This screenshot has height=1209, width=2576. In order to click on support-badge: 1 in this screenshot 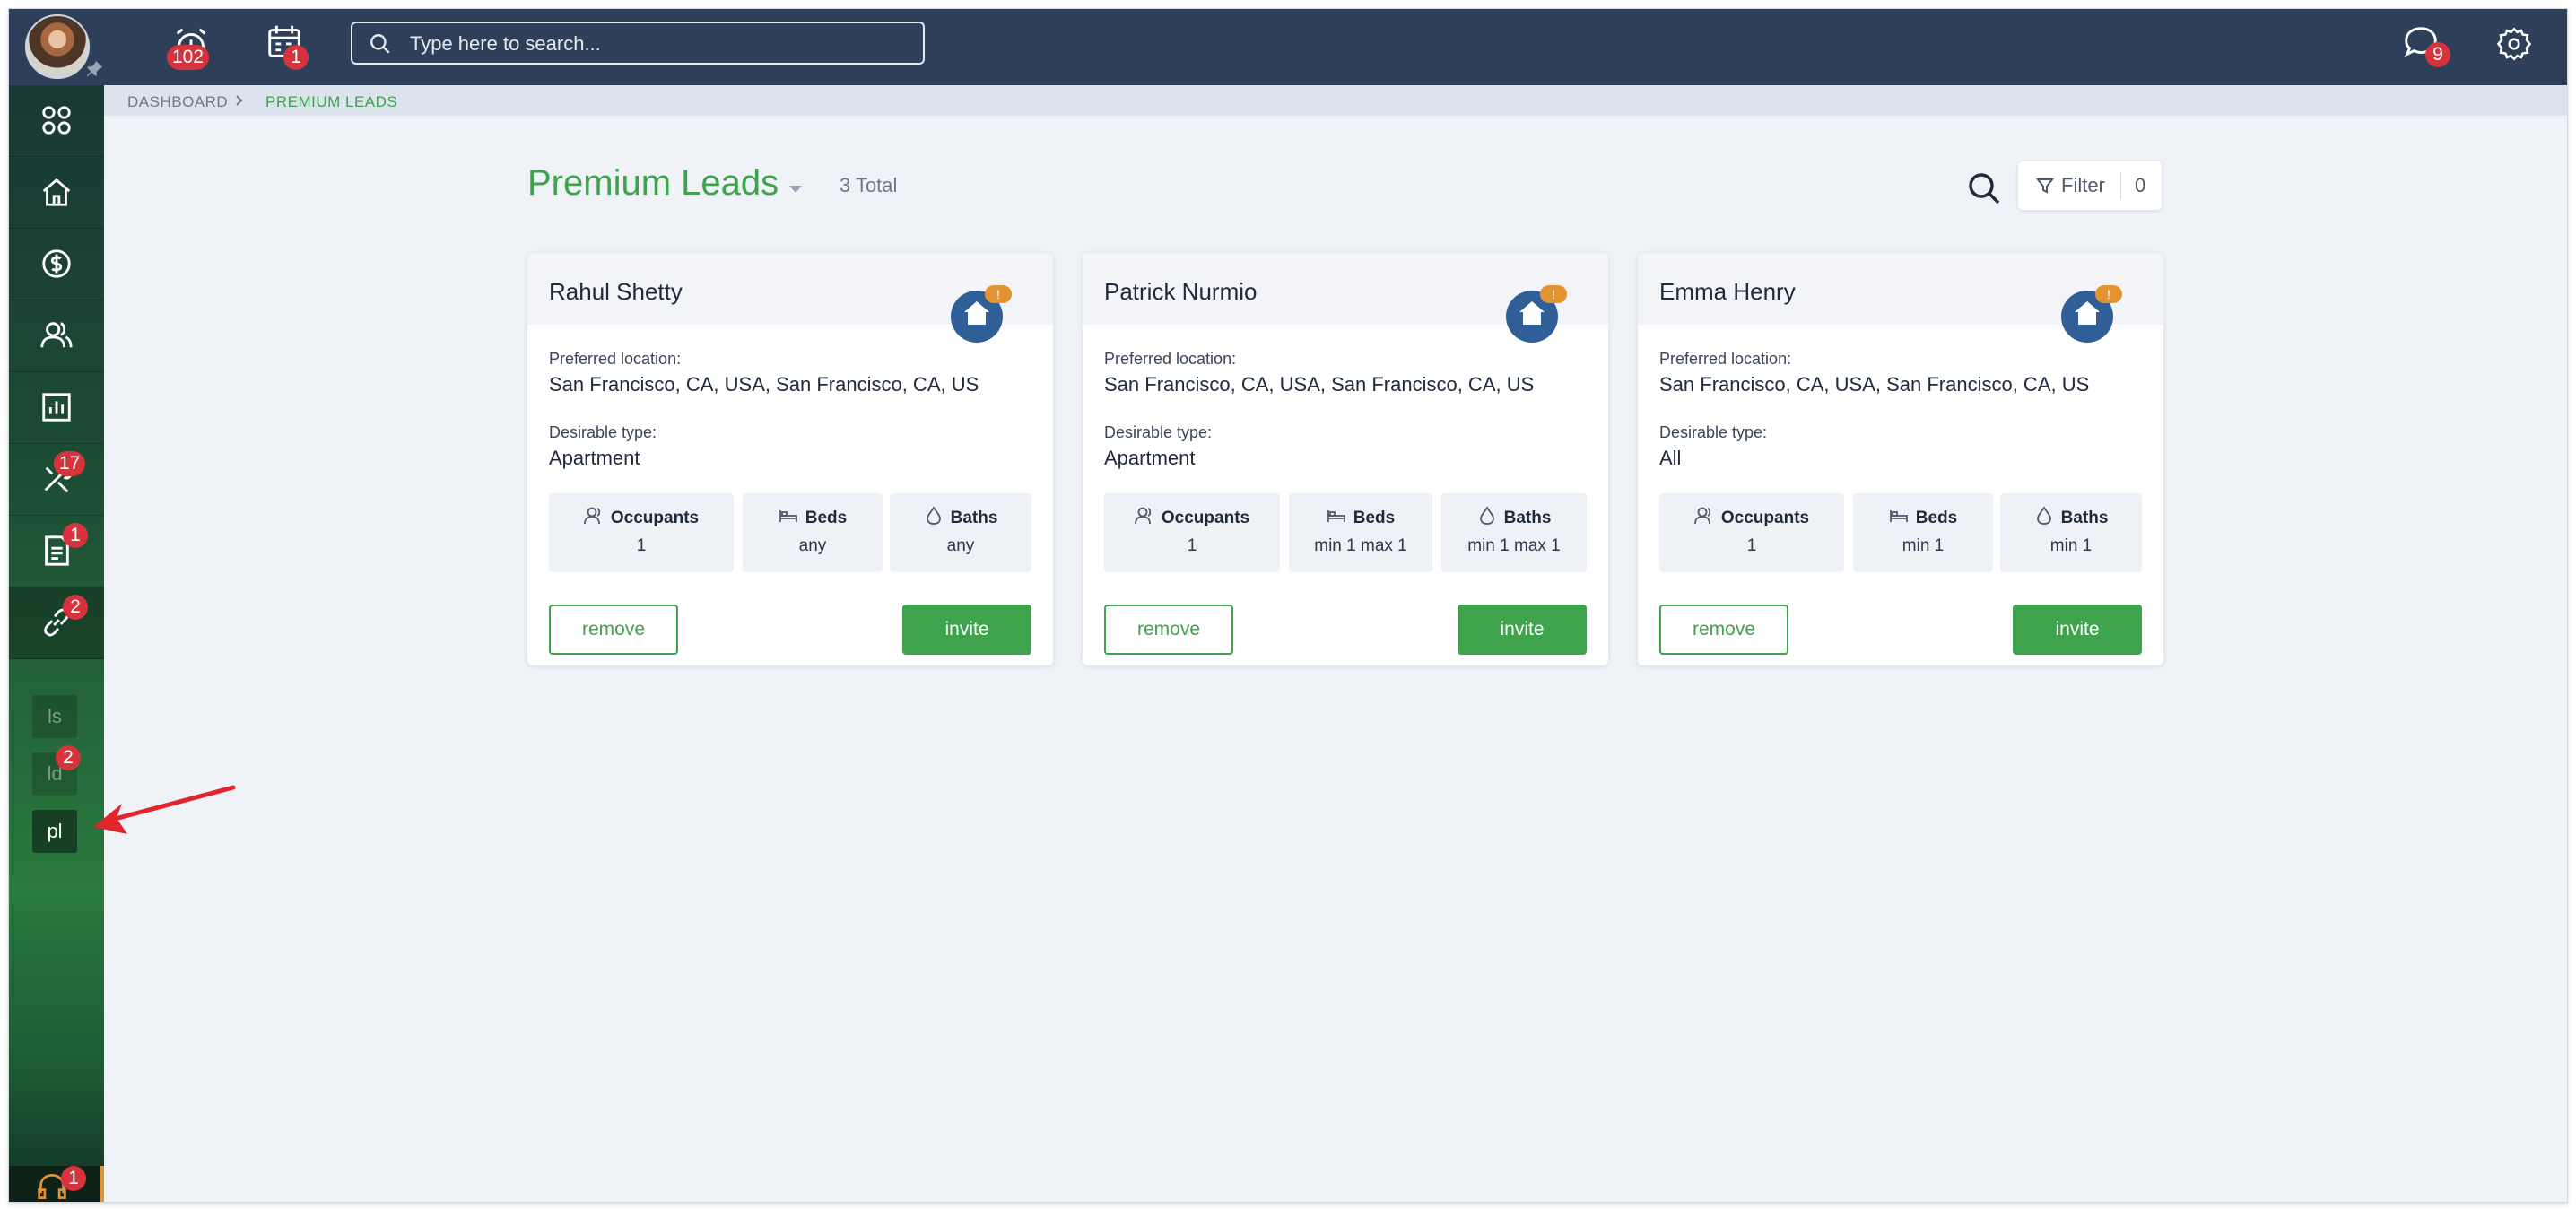, I will do `click(73, 1179)`.